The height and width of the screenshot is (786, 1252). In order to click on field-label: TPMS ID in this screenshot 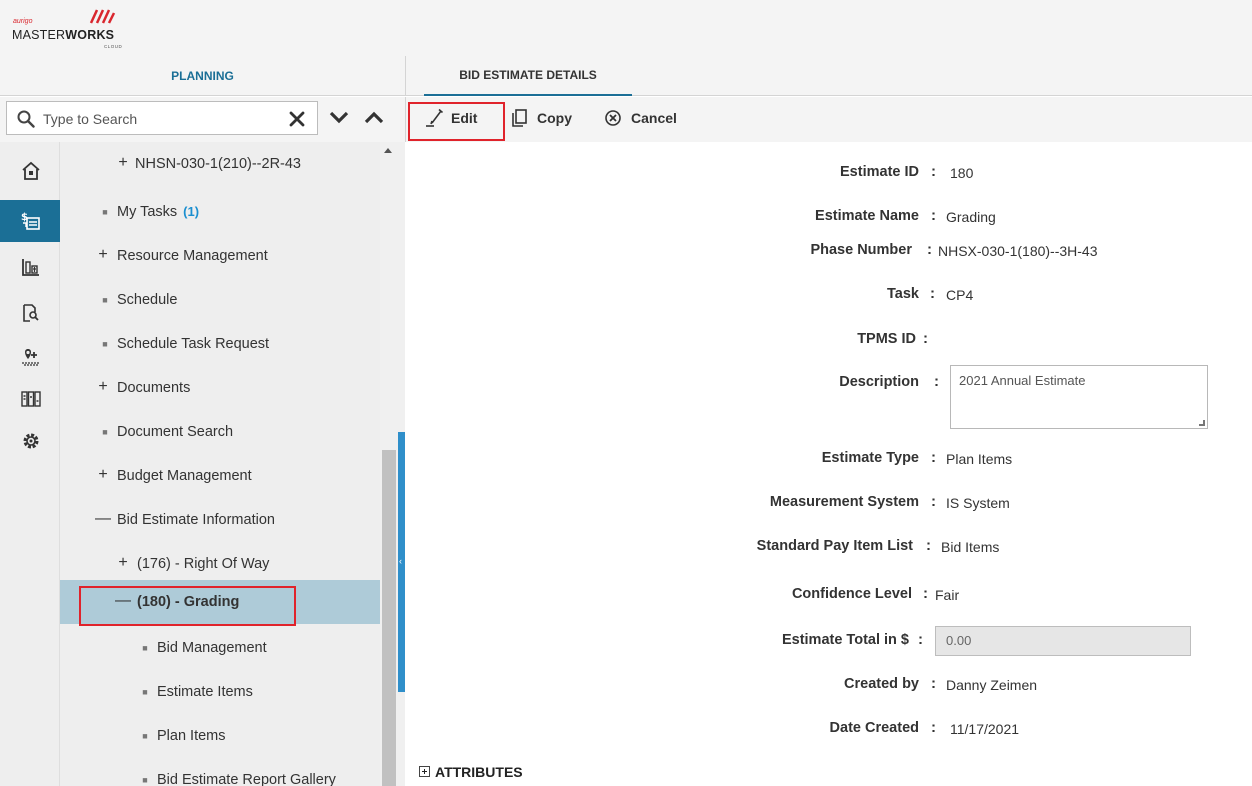, I will do `click(886, 339)`.